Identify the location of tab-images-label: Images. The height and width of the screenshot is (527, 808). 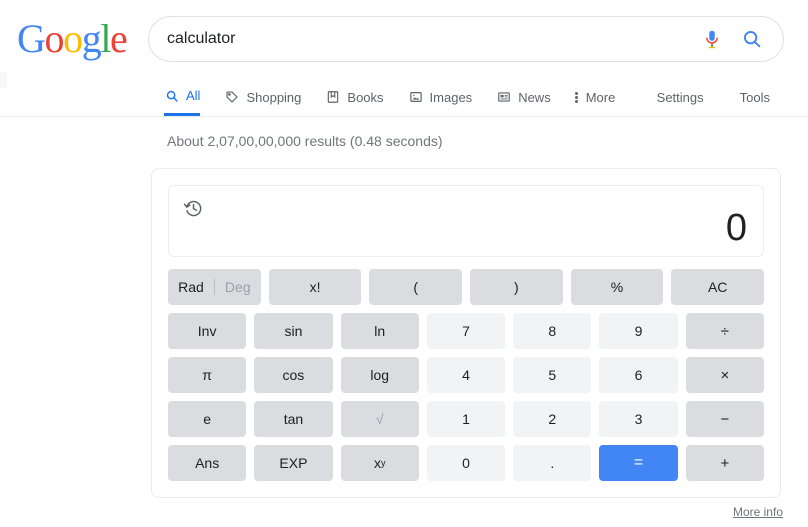
(451, 97).